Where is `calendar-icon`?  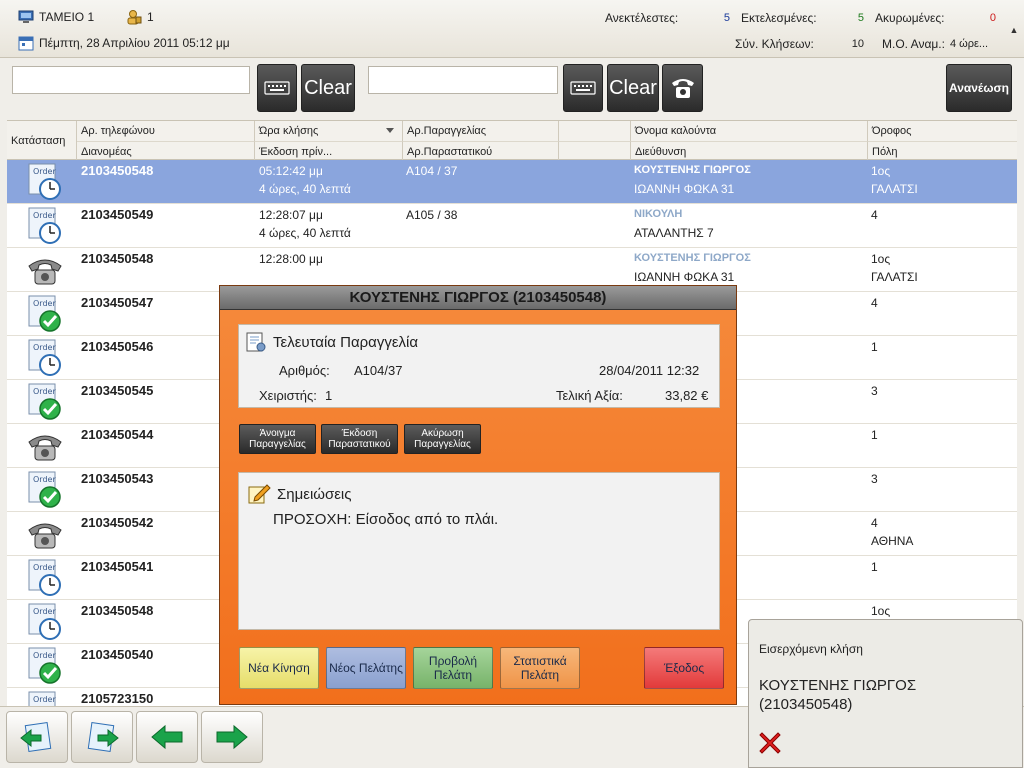 calendar-icon is located at coordinates (26, 43).